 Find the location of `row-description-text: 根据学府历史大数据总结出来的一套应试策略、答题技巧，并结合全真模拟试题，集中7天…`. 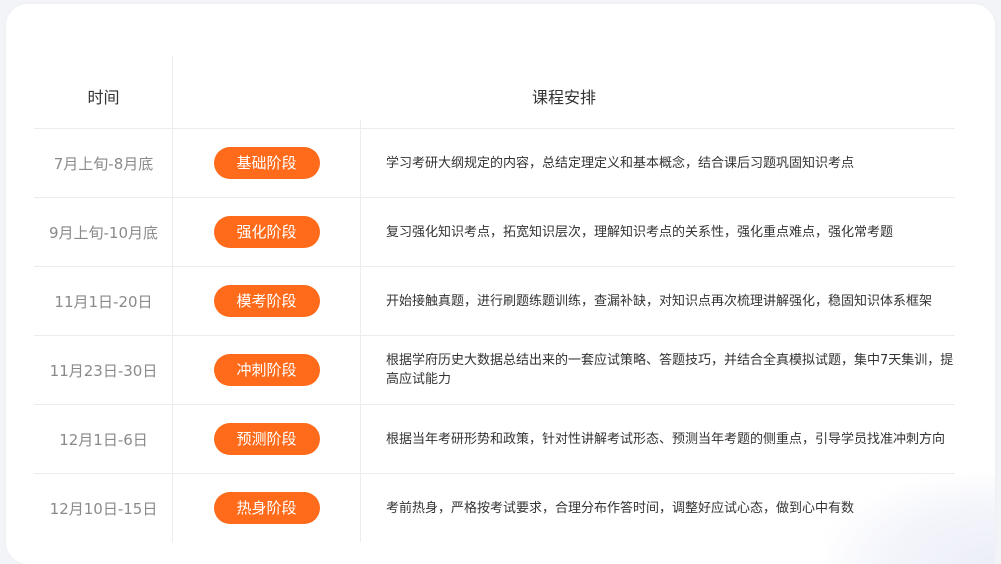

row-description-text: 根据学府历史大数据总结出来的一套应试策略、答题技巧，并结合全真模拟试题，集中7天… is located at coordinates (670, 370).